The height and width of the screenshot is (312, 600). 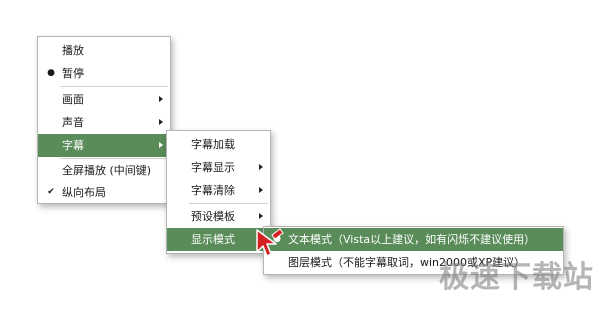 I want to click on menu-item-preset-template: 预设模板, so click(x=218, y=216).